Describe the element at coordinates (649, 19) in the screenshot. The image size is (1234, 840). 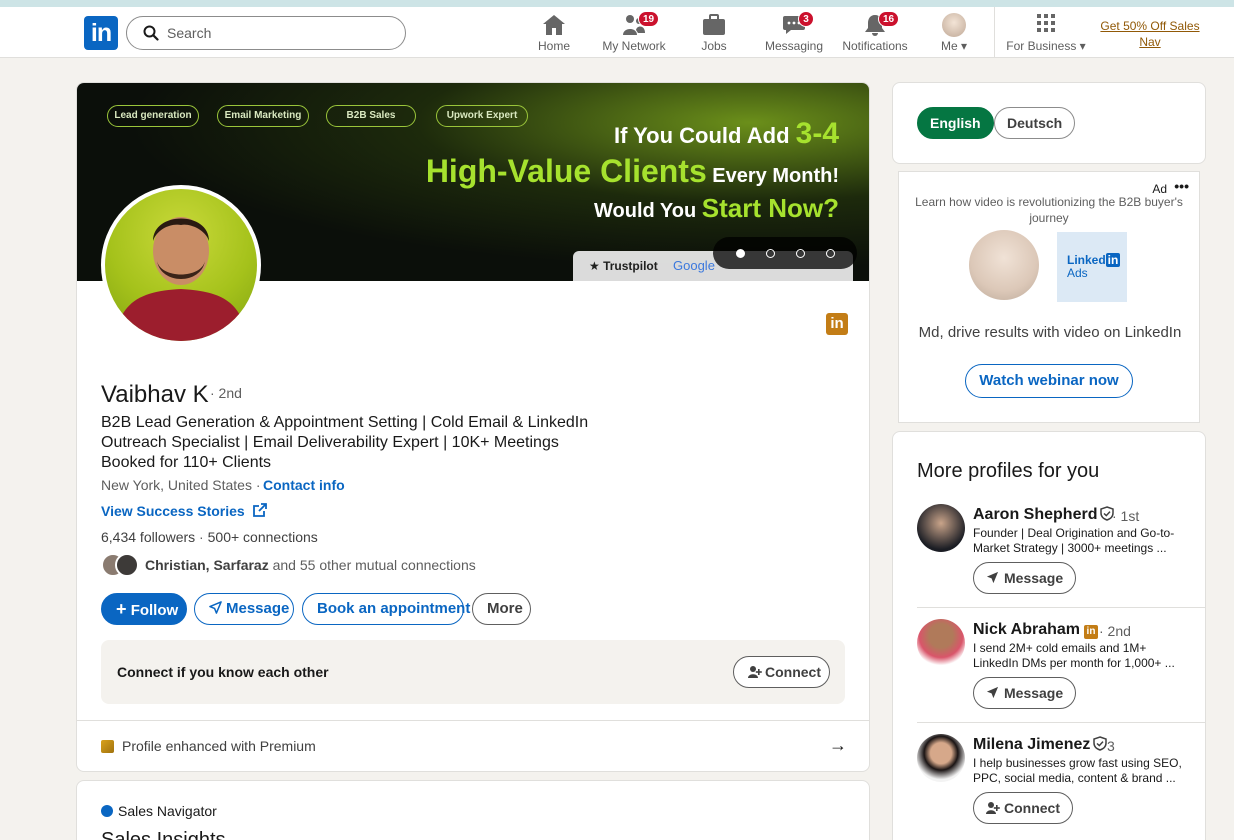
I see `network-badge: 19` at that location.